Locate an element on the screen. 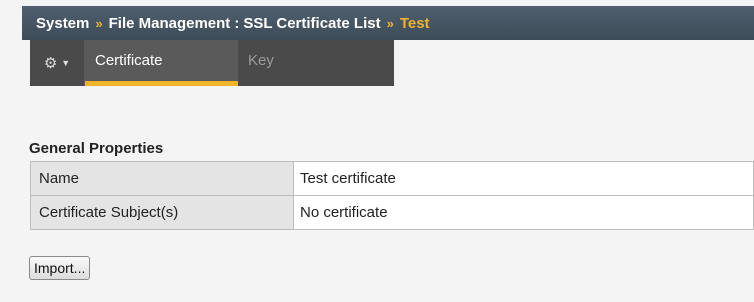 The height and width of the screenshot is (302, 754). tab-certificate: Certificate is located at coordinates (161, 63).